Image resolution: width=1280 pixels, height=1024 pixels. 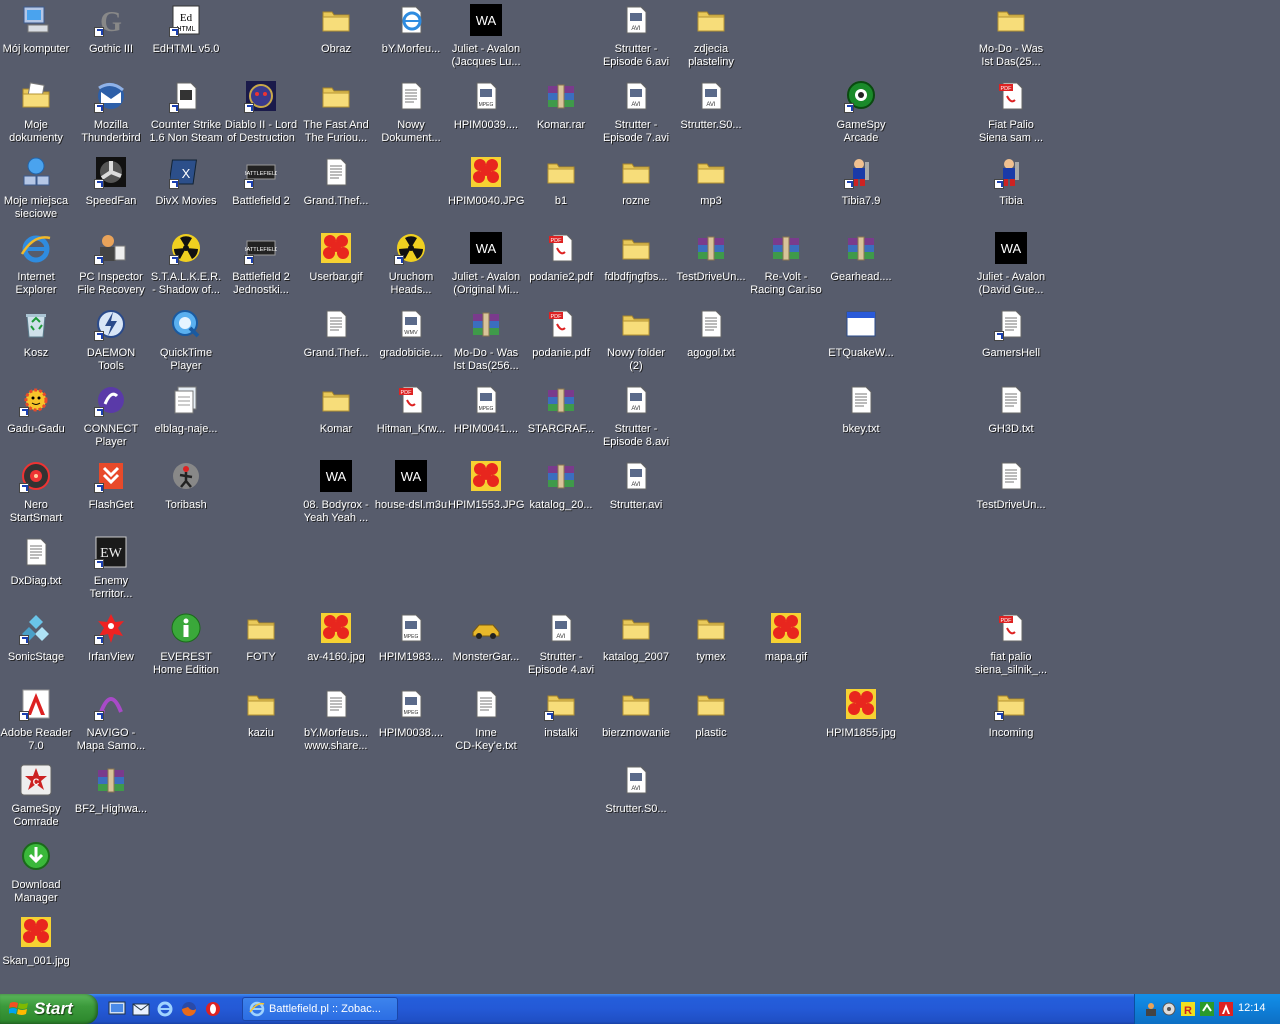 What do you see at coordinates (561, 646) in the screenshot?
I see `desktop-icon: AVI Strutter - Episode 4.avi` at bounding box center [561, 646].